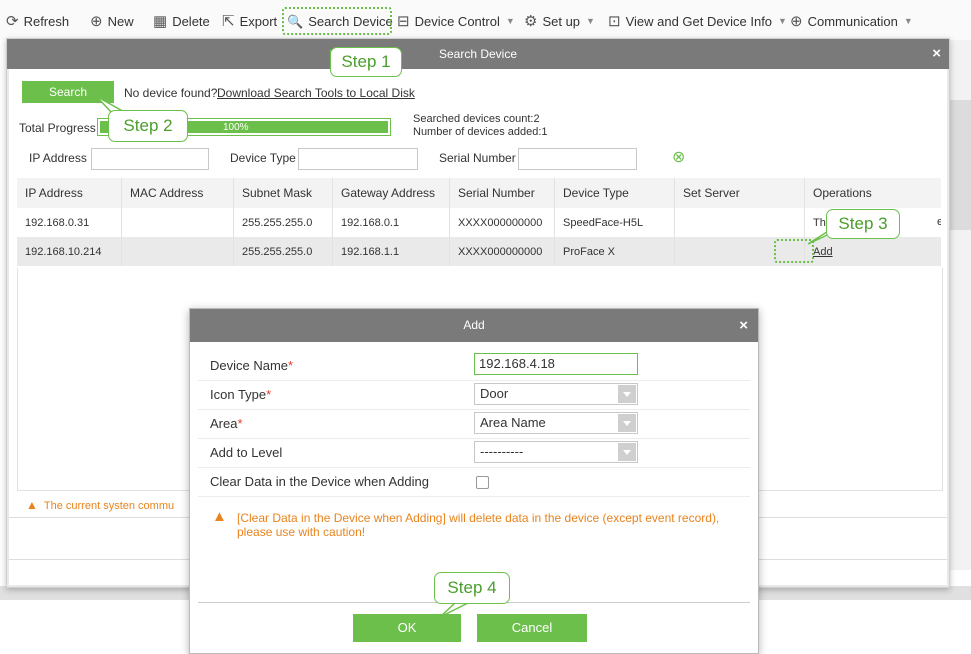  I want to click on step2-callout: Step 2, so click(148, 126).